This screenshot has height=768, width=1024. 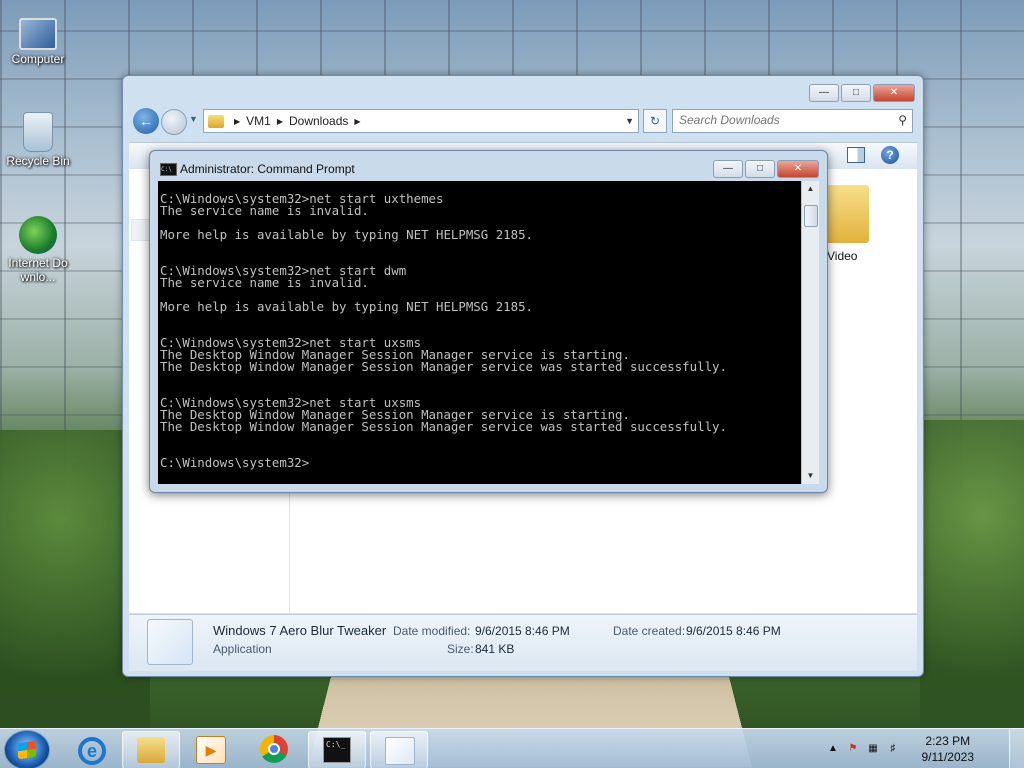 What do you see at coordinates (833, 749) in the screenshot?
I see `show-hidden-icons-icon: ▲` at bounding box center [833, 749].